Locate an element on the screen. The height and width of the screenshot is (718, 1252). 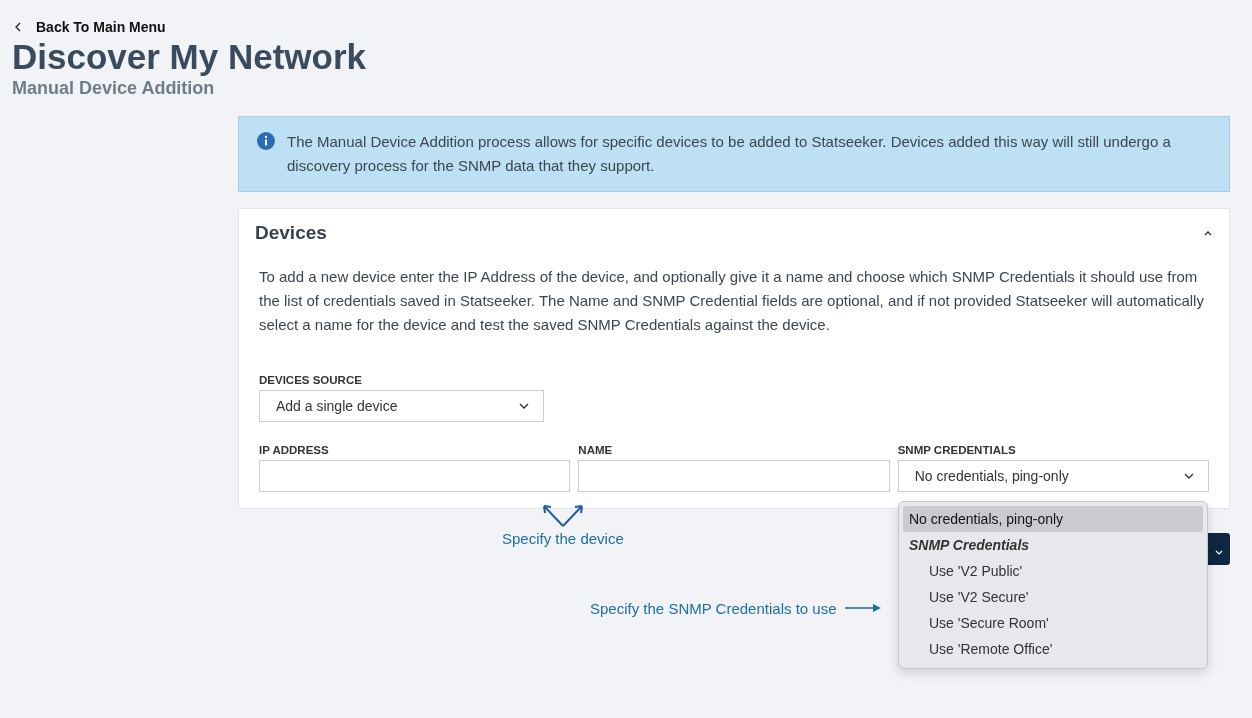
devices-source-select: Add a single device is located at coordinates (401, 405).